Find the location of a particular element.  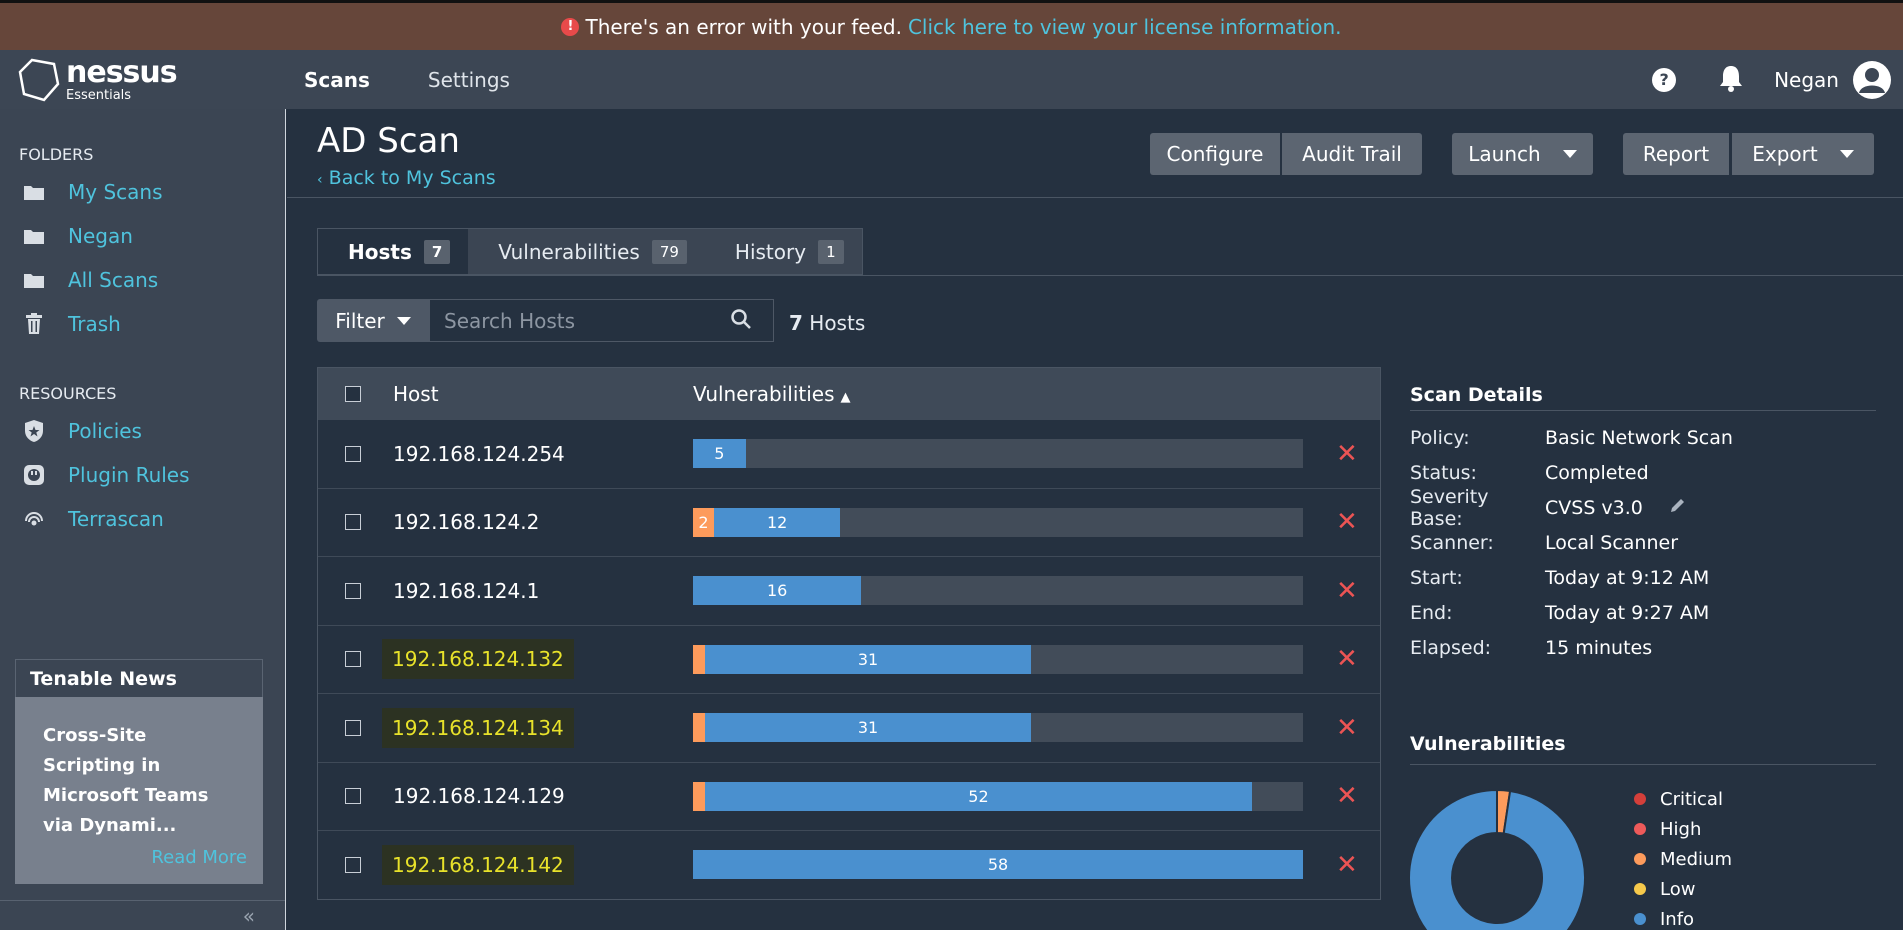

detail-row: Elapsed: 15 minutes is located at coordinates (1643, 647).